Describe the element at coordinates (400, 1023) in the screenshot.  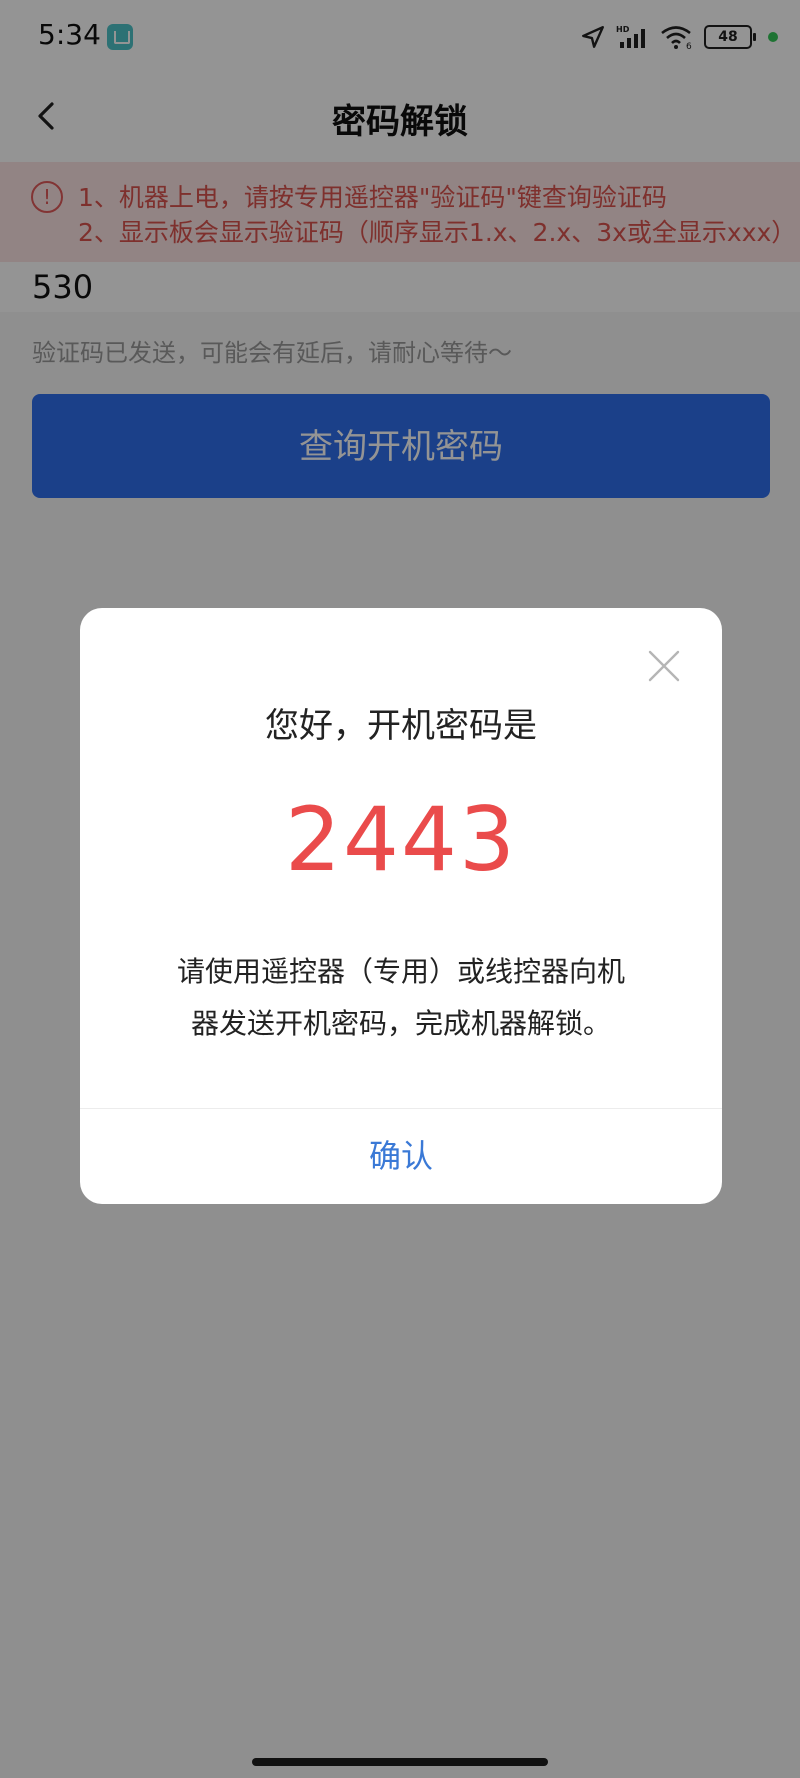
I see `dialog-message-line-2: 器发送开机密码，完成机器解锁。` at that location.